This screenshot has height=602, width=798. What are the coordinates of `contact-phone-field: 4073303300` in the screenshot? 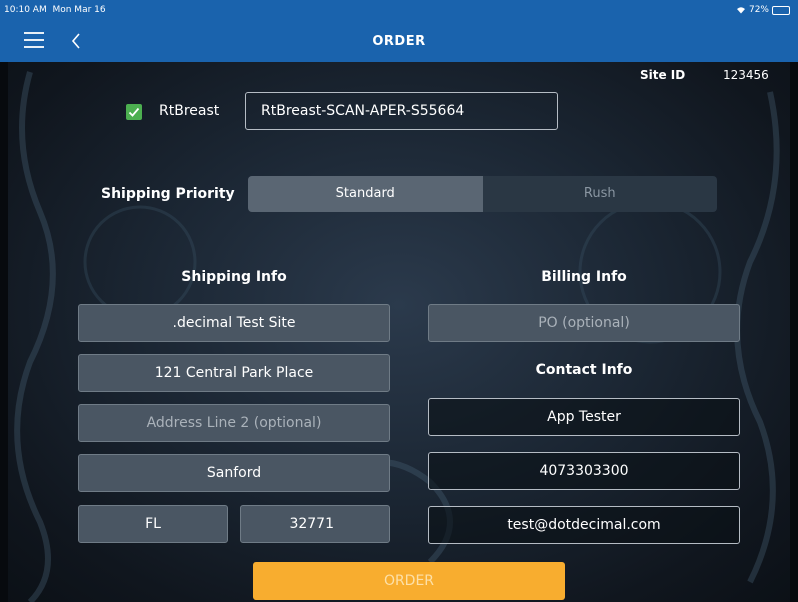 It's located at (584, 471).